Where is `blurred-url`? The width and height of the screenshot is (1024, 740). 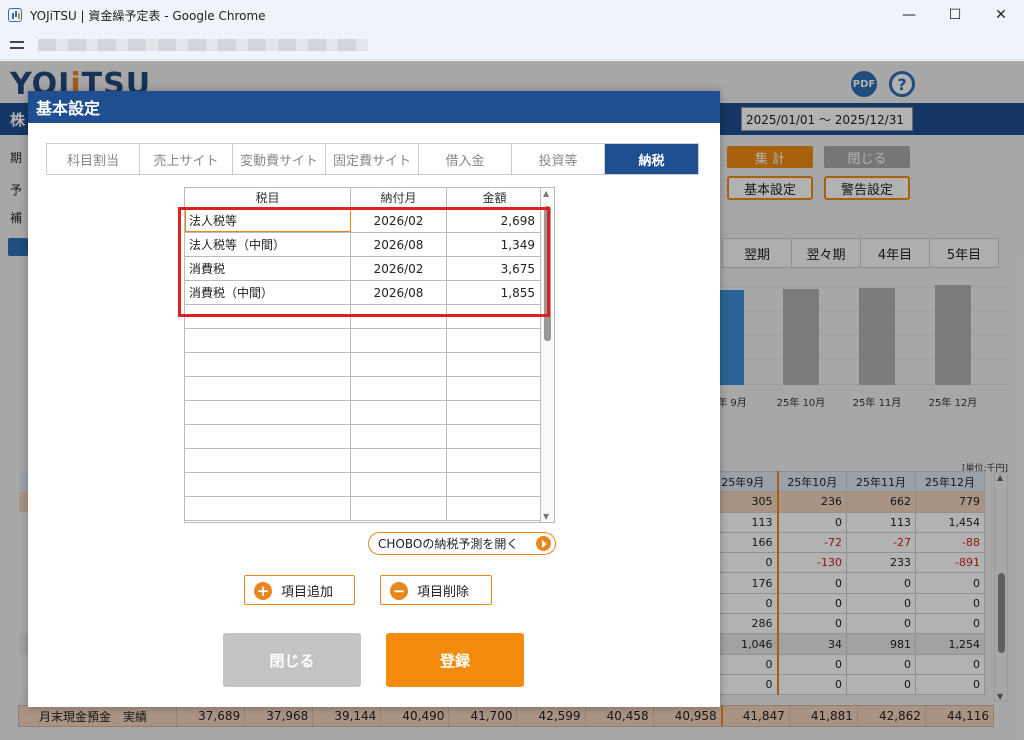
blurred-url is located at coordinates (203, 44).